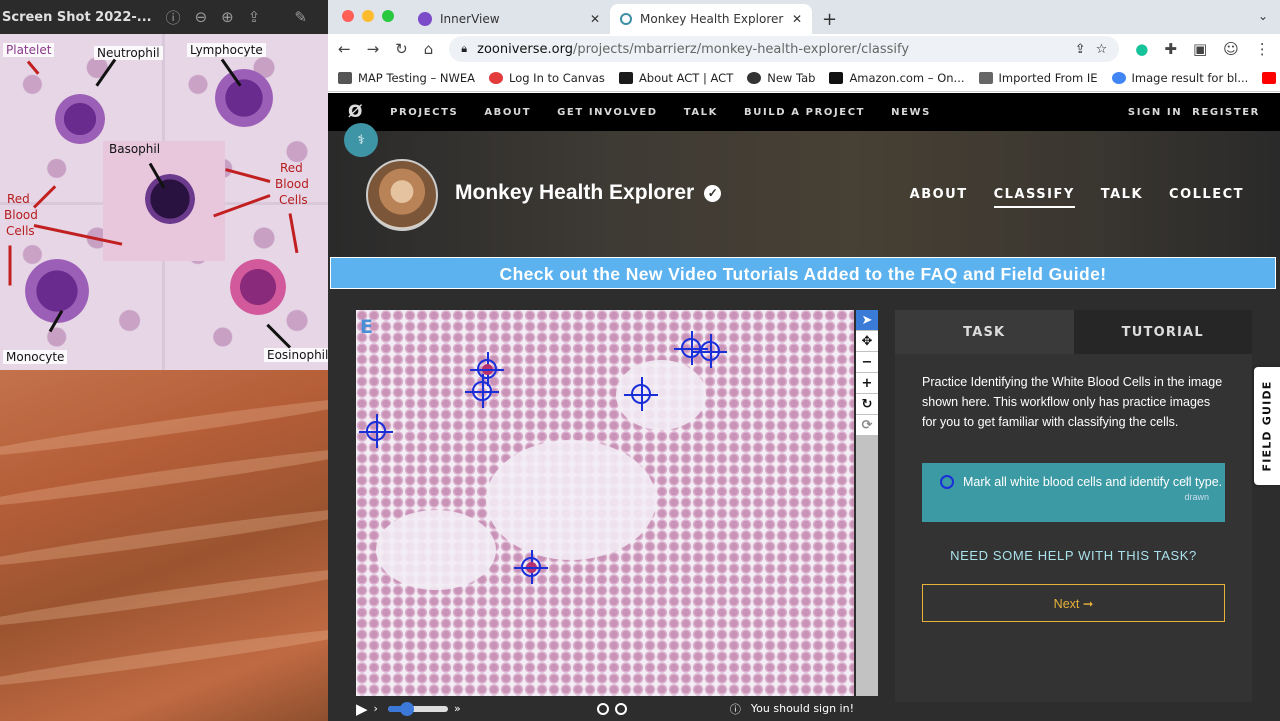 The height and width of the screenshot is (721, 1280). I want to click on next-button: Next ➞, so click(1073, 603).